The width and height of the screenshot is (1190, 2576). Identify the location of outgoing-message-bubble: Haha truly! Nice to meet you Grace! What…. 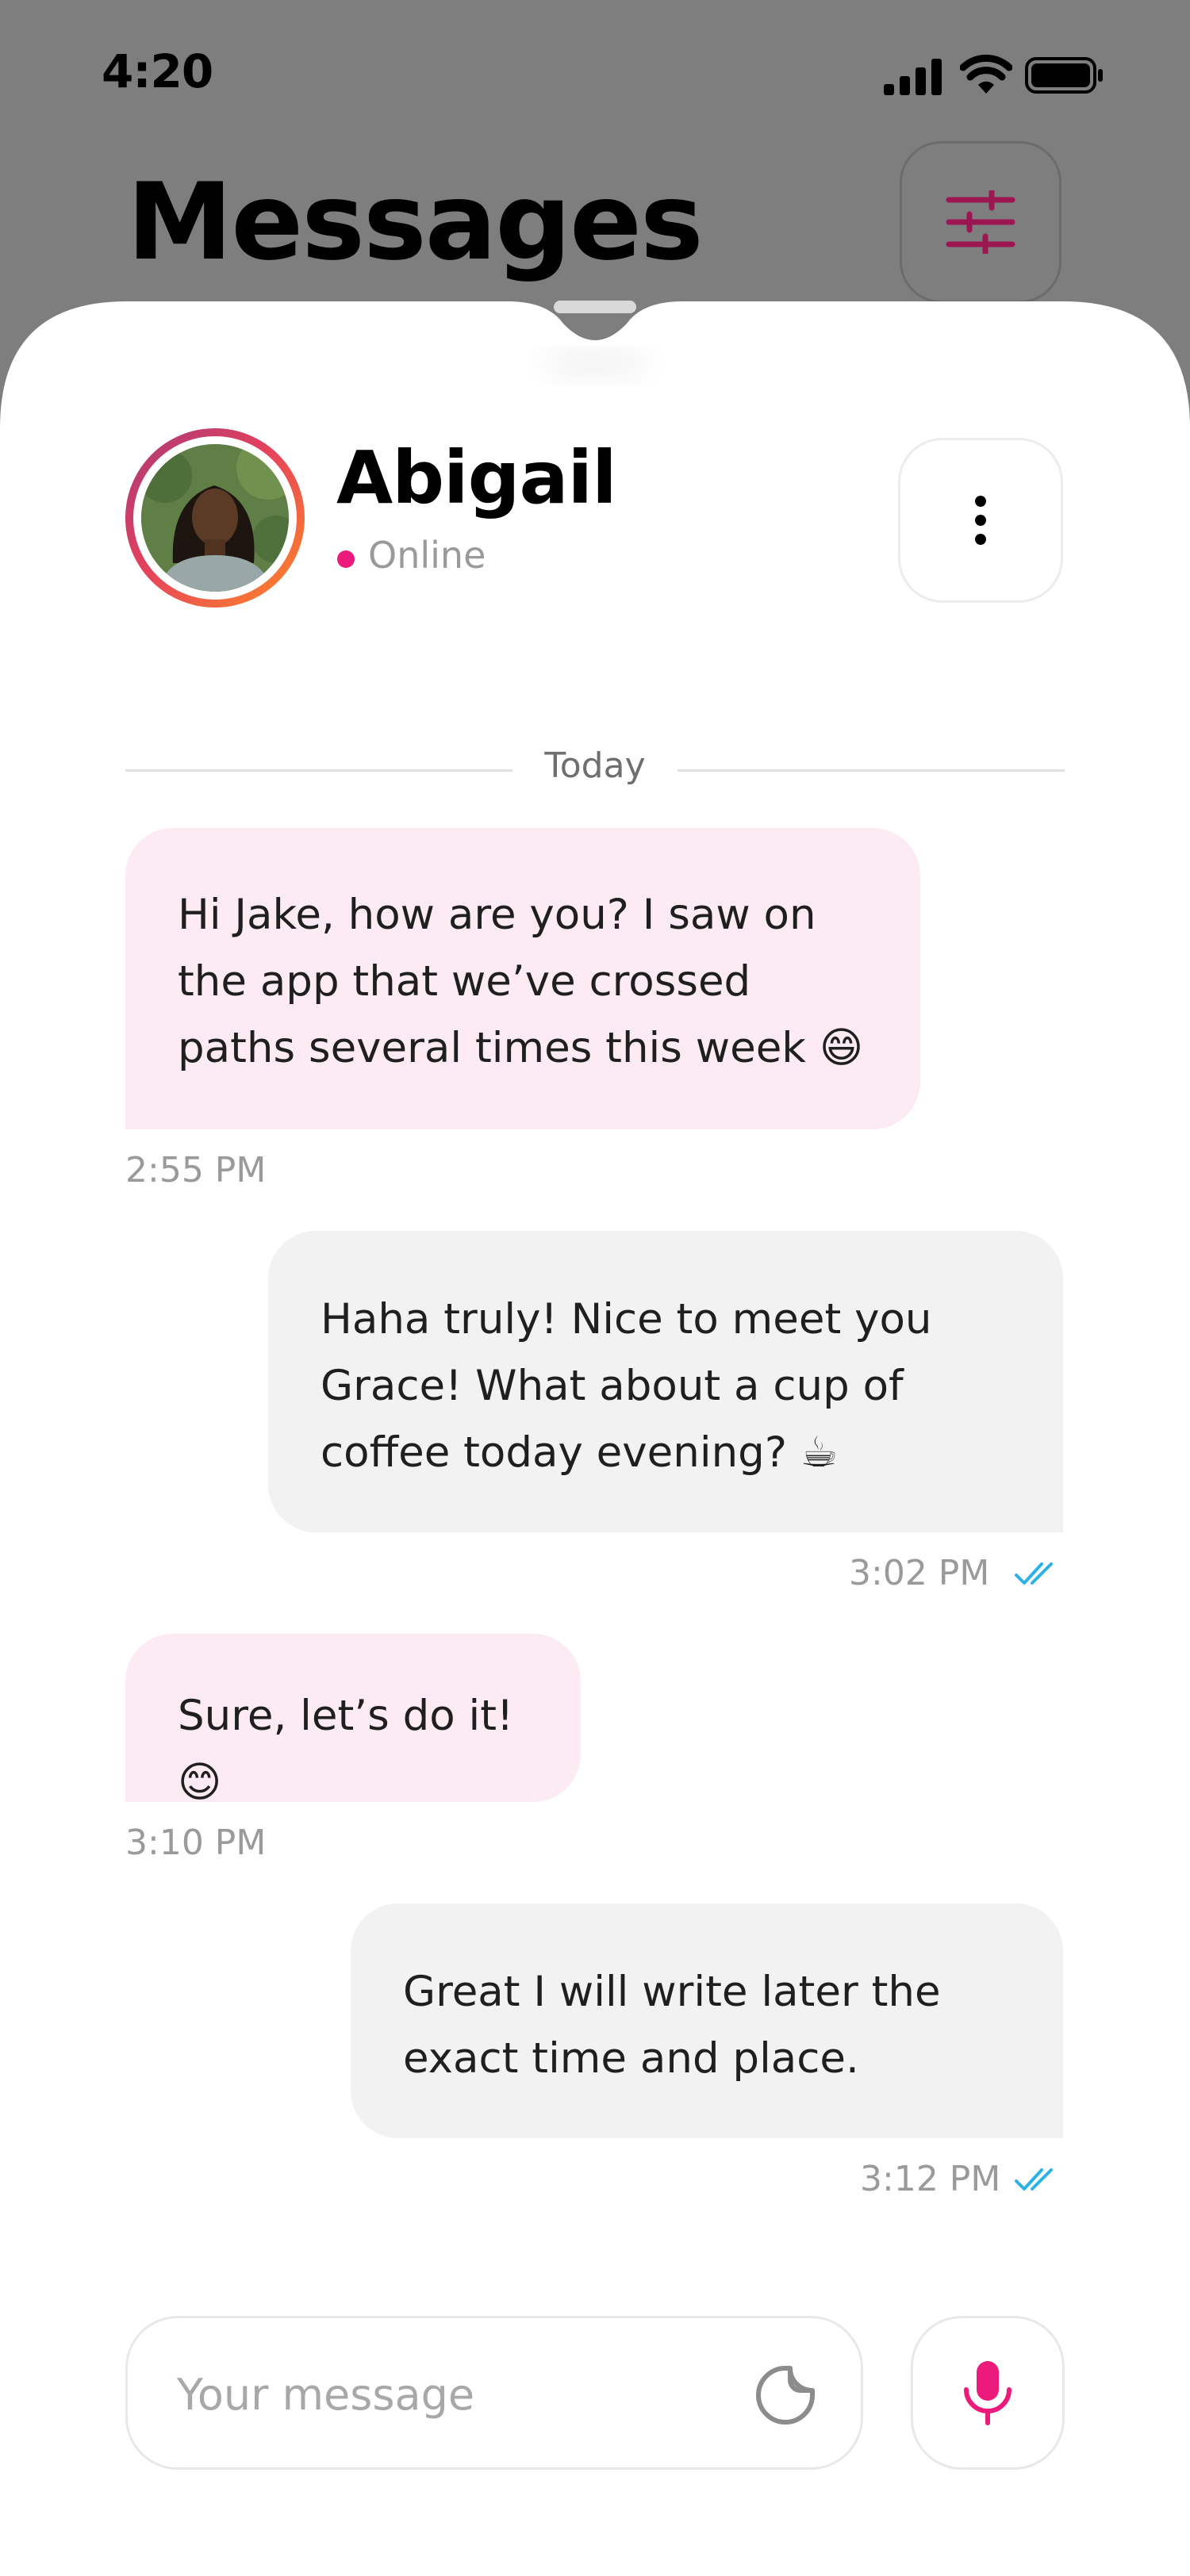
(665, 1382).